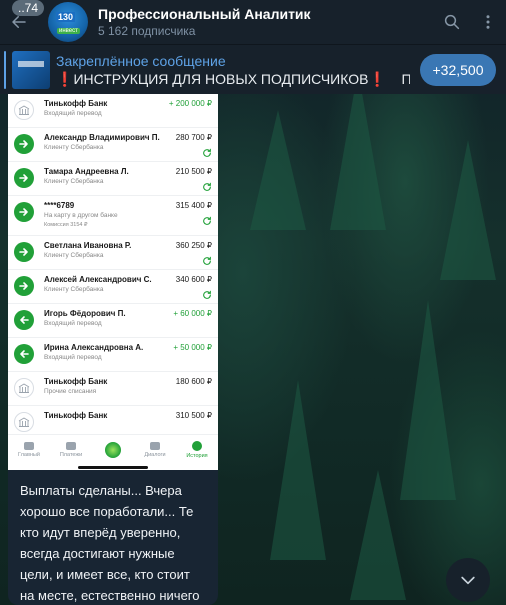 The width and height of the screenshot is (506, 605). I want to click on tab-label: Диалоги, so click(155, 454).